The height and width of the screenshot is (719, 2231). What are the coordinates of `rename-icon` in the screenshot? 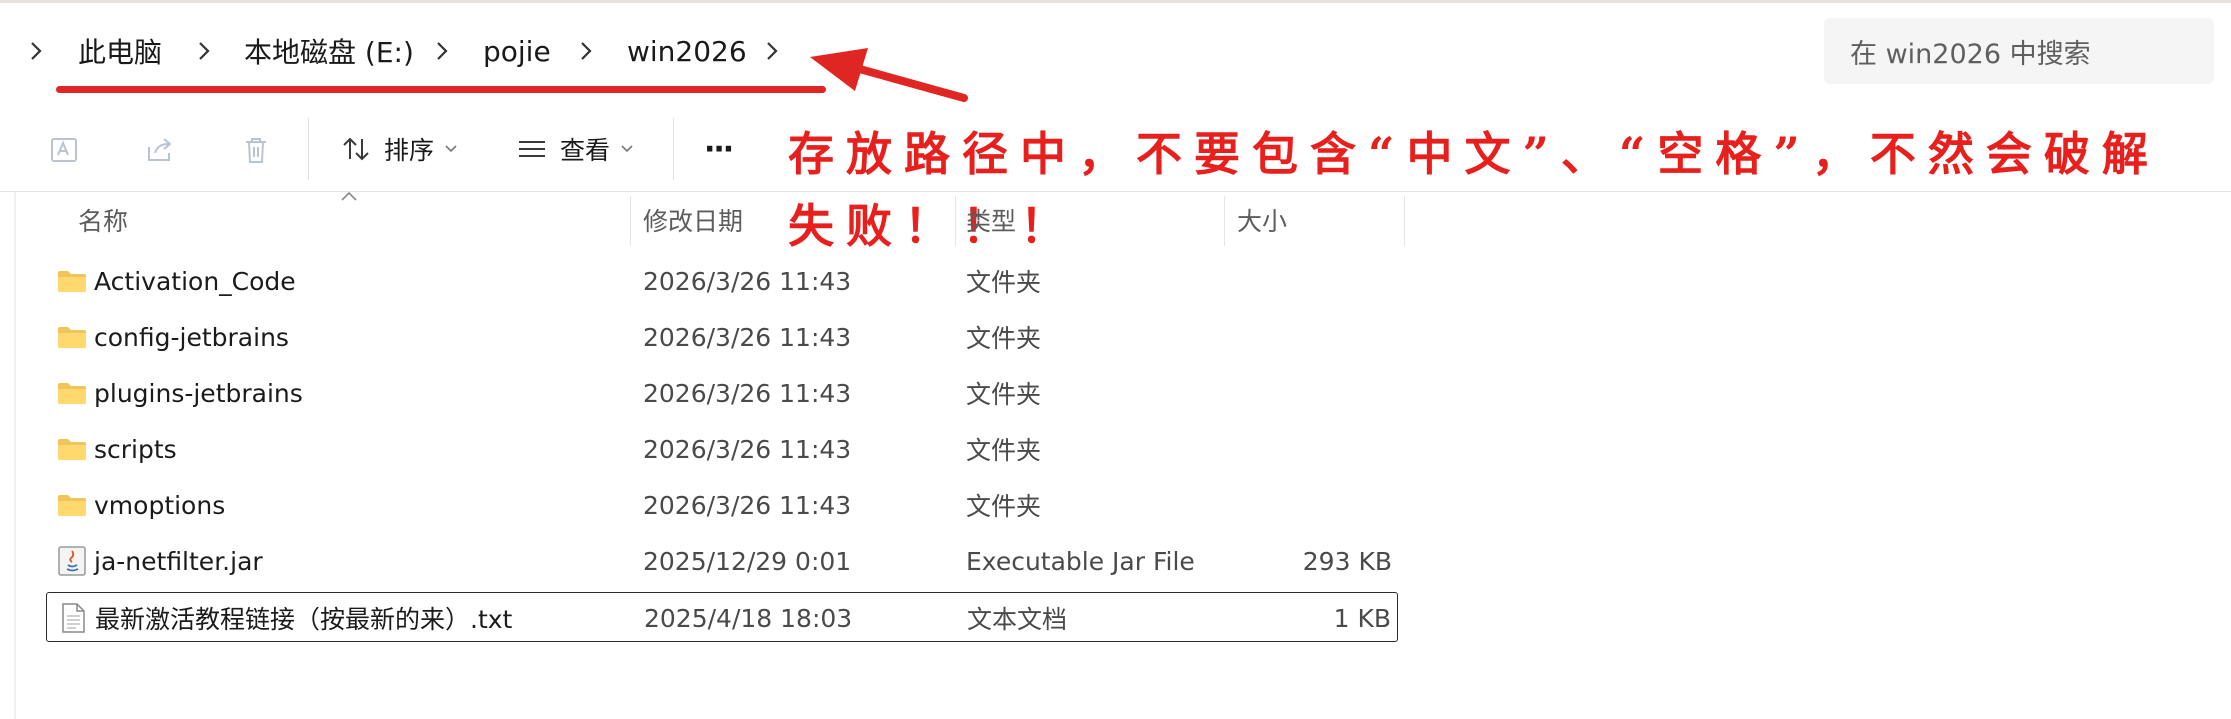 It's located at (64, 150).